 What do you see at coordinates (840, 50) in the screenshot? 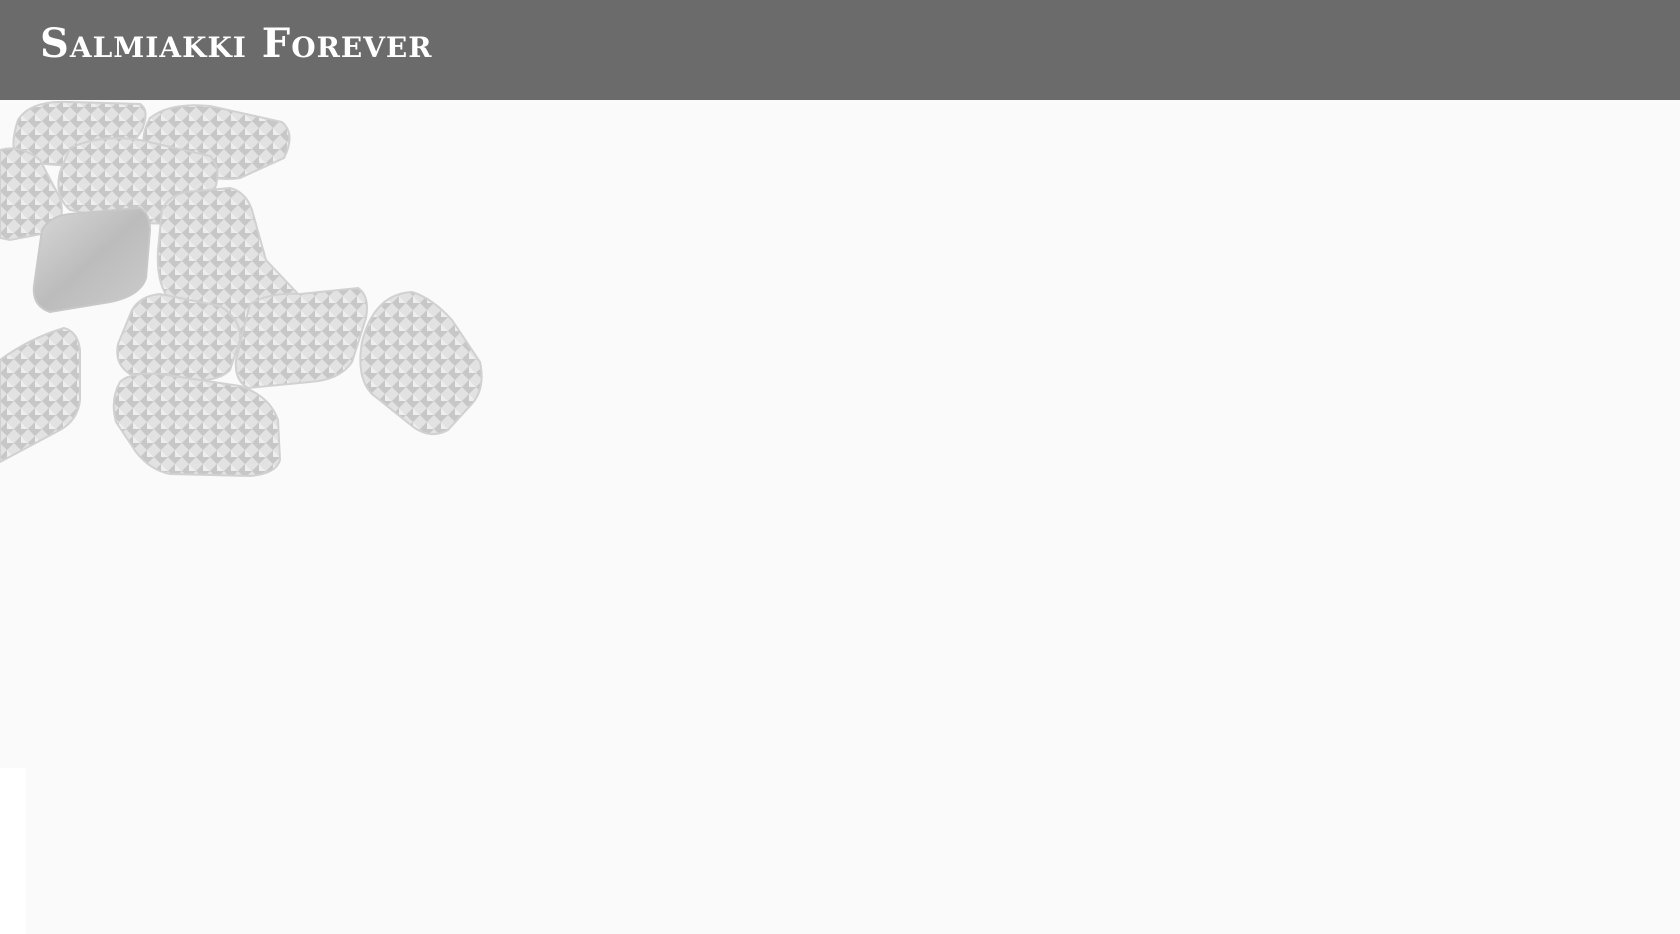
I see `site-header: Salmiakki Forever` at bounding box center [840, 50].